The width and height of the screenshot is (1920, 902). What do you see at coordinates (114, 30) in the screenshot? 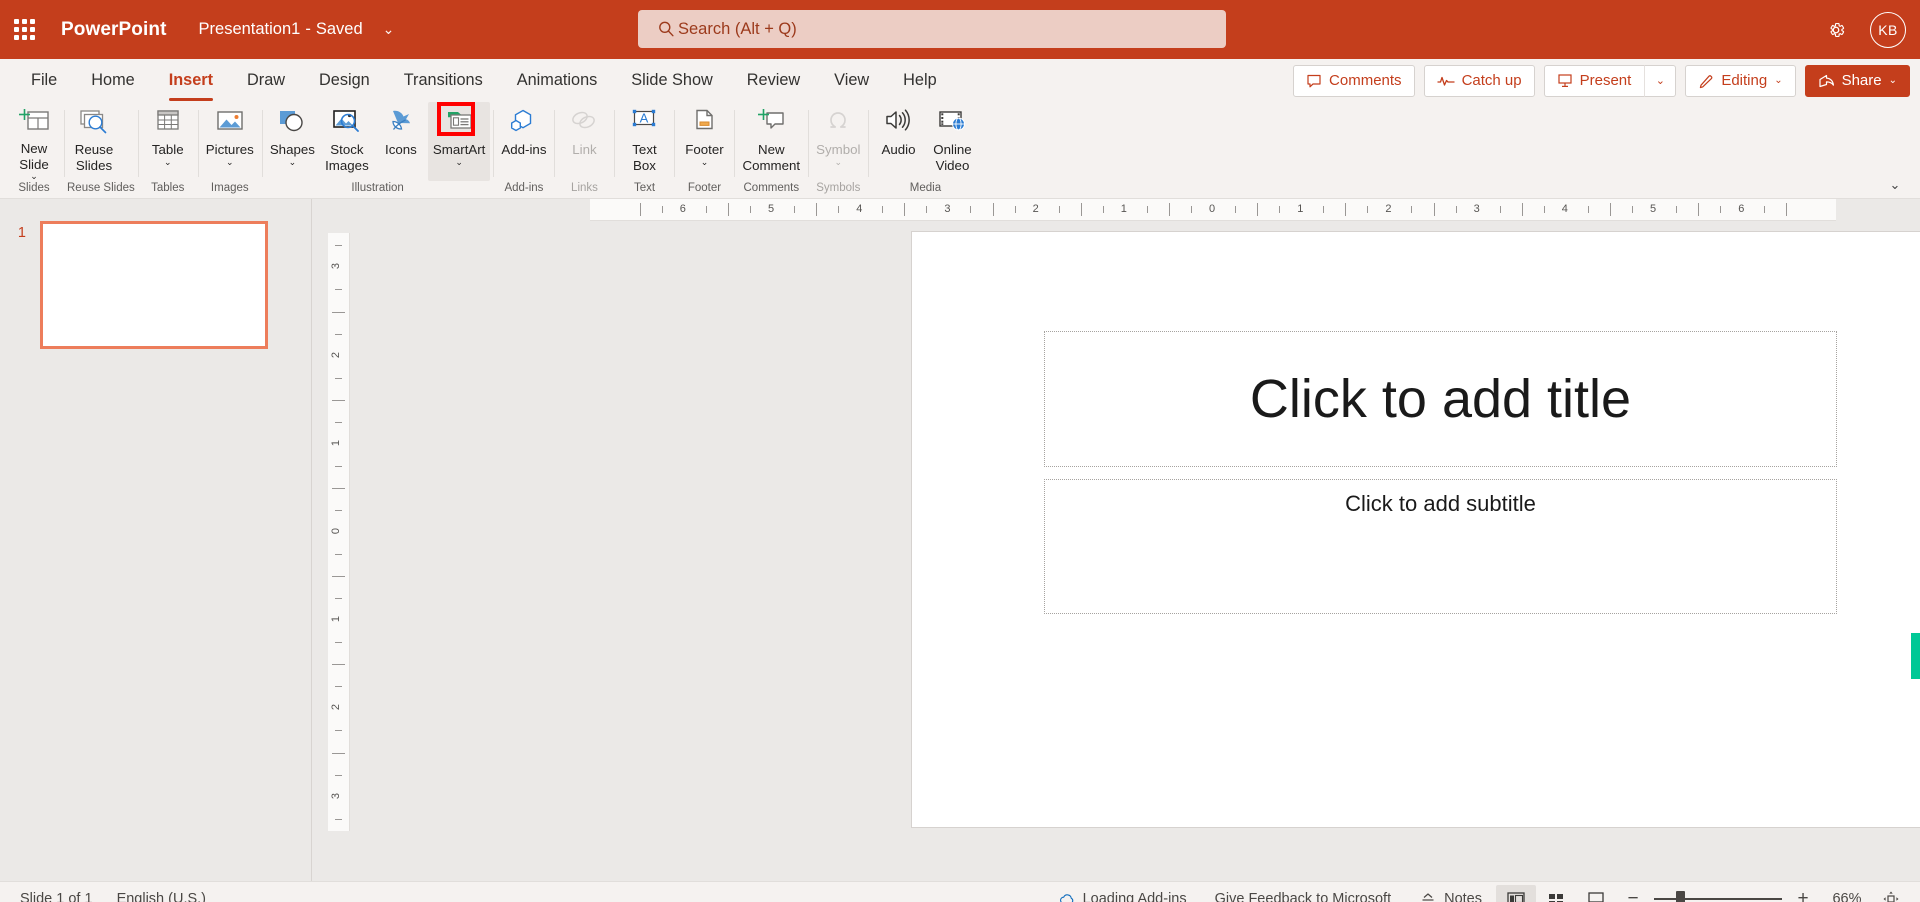
I see `app-name: PowerPoint` at bounding box center [114, 30].